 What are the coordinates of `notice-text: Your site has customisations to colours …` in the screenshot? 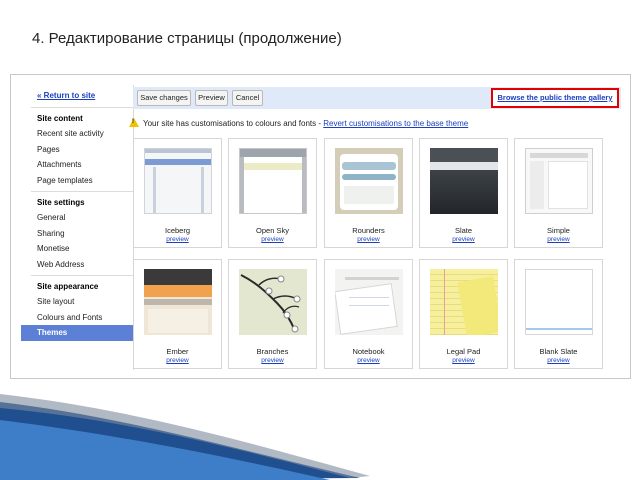 It's located at (233, 123).